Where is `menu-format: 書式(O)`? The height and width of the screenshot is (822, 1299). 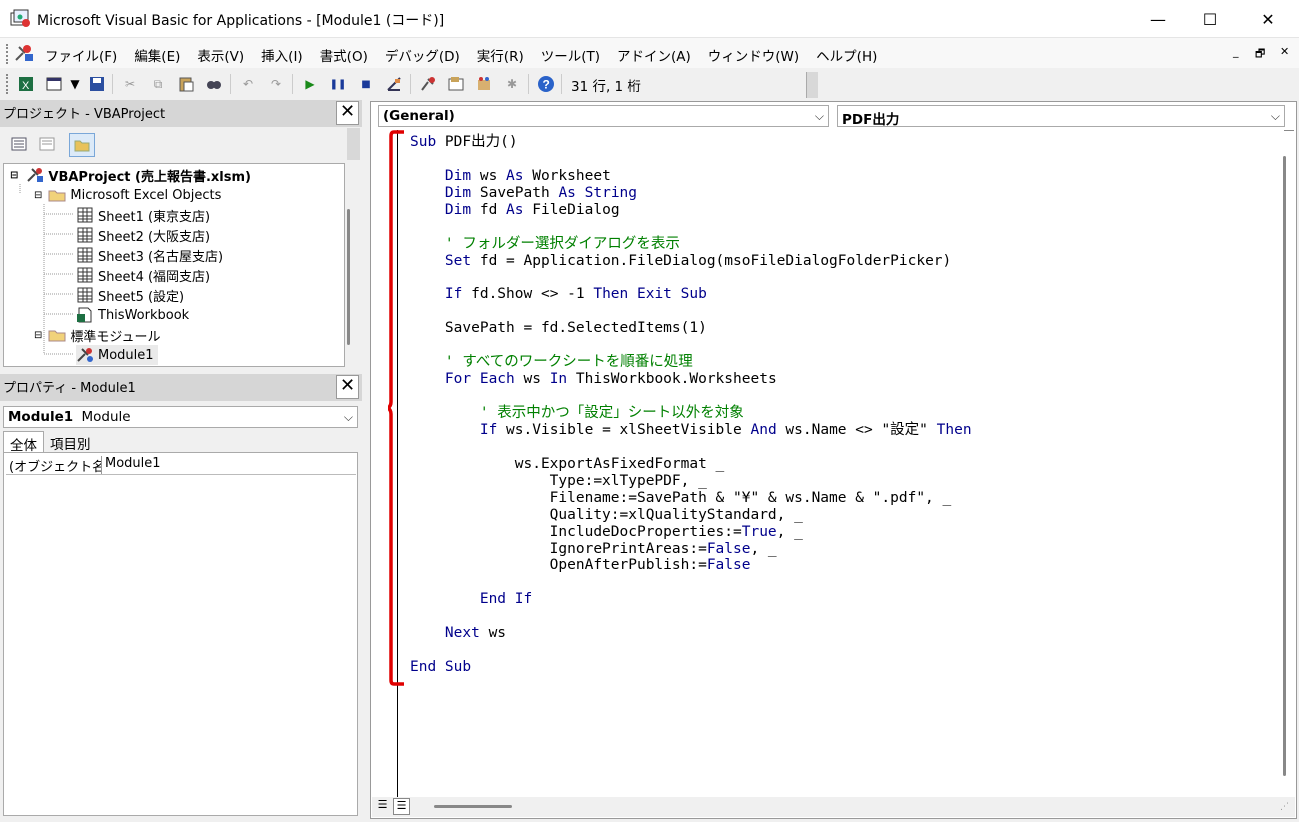 menu-format: 書式(O) is located at coordinates (344, 55).